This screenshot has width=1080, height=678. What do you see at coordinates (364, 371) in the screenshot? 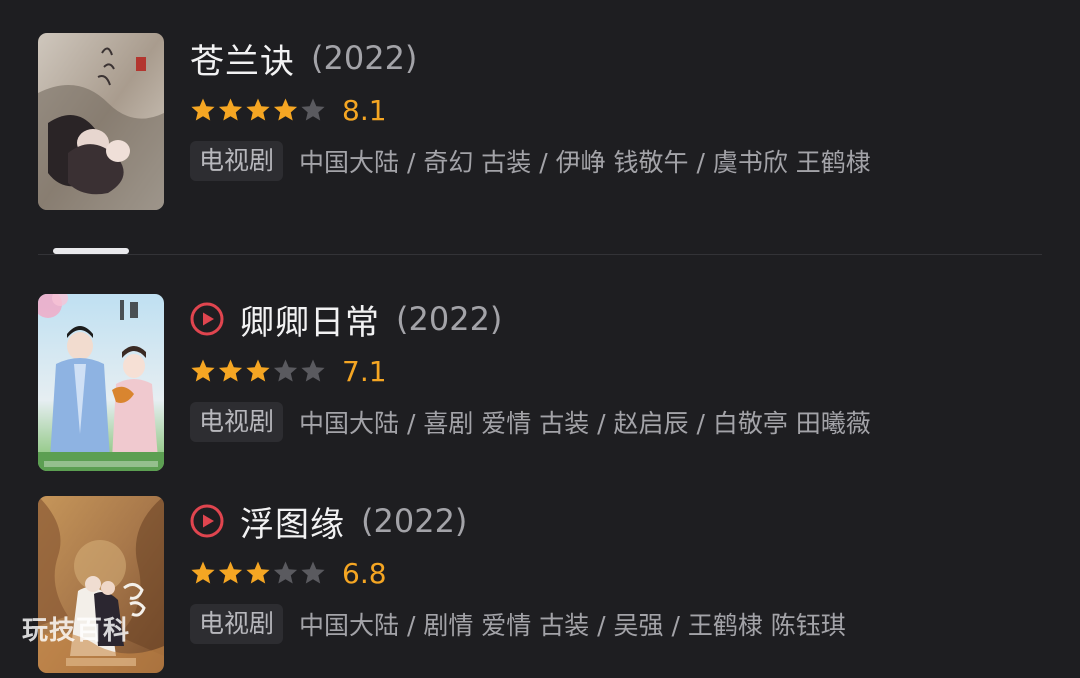
I see `rating-score: 7.1` at bounding box center [364, 371].